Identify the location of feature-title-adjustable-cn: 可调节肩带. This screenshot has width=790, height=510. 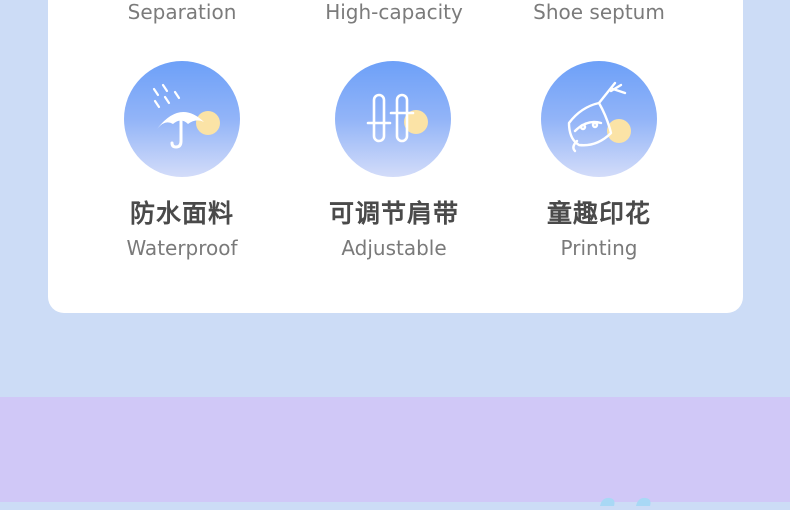
(393, 213).